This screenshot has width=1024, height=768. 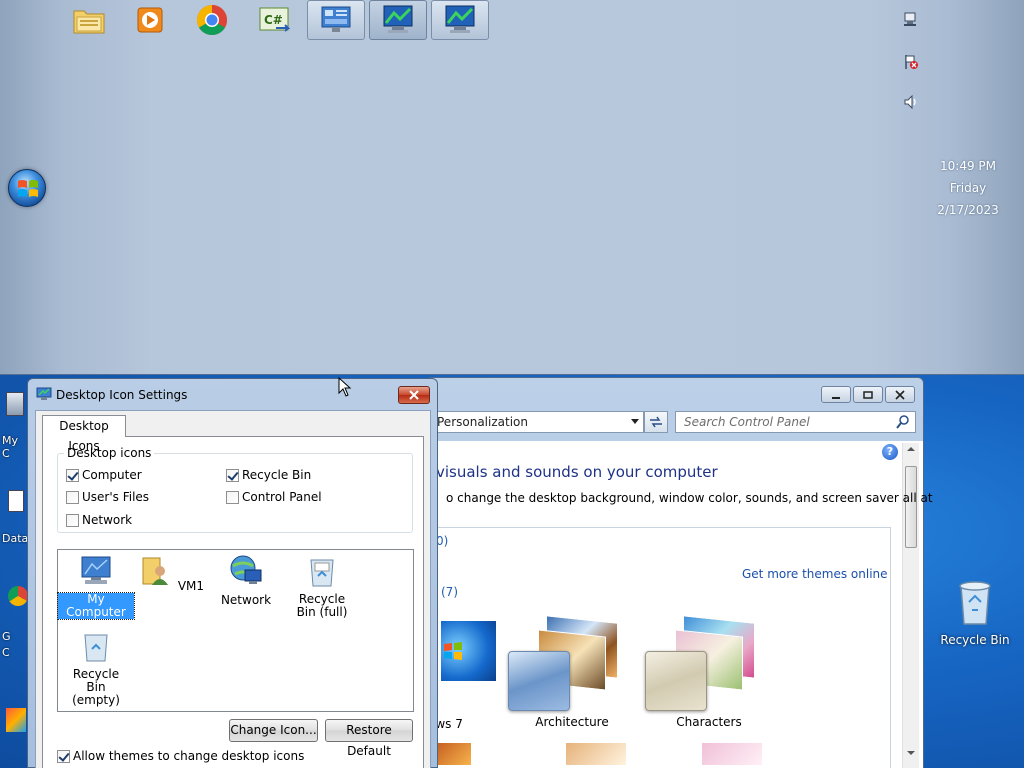 I want to click on tab-desktop-icons: Desktop Icons, so click(x=84, y=434).